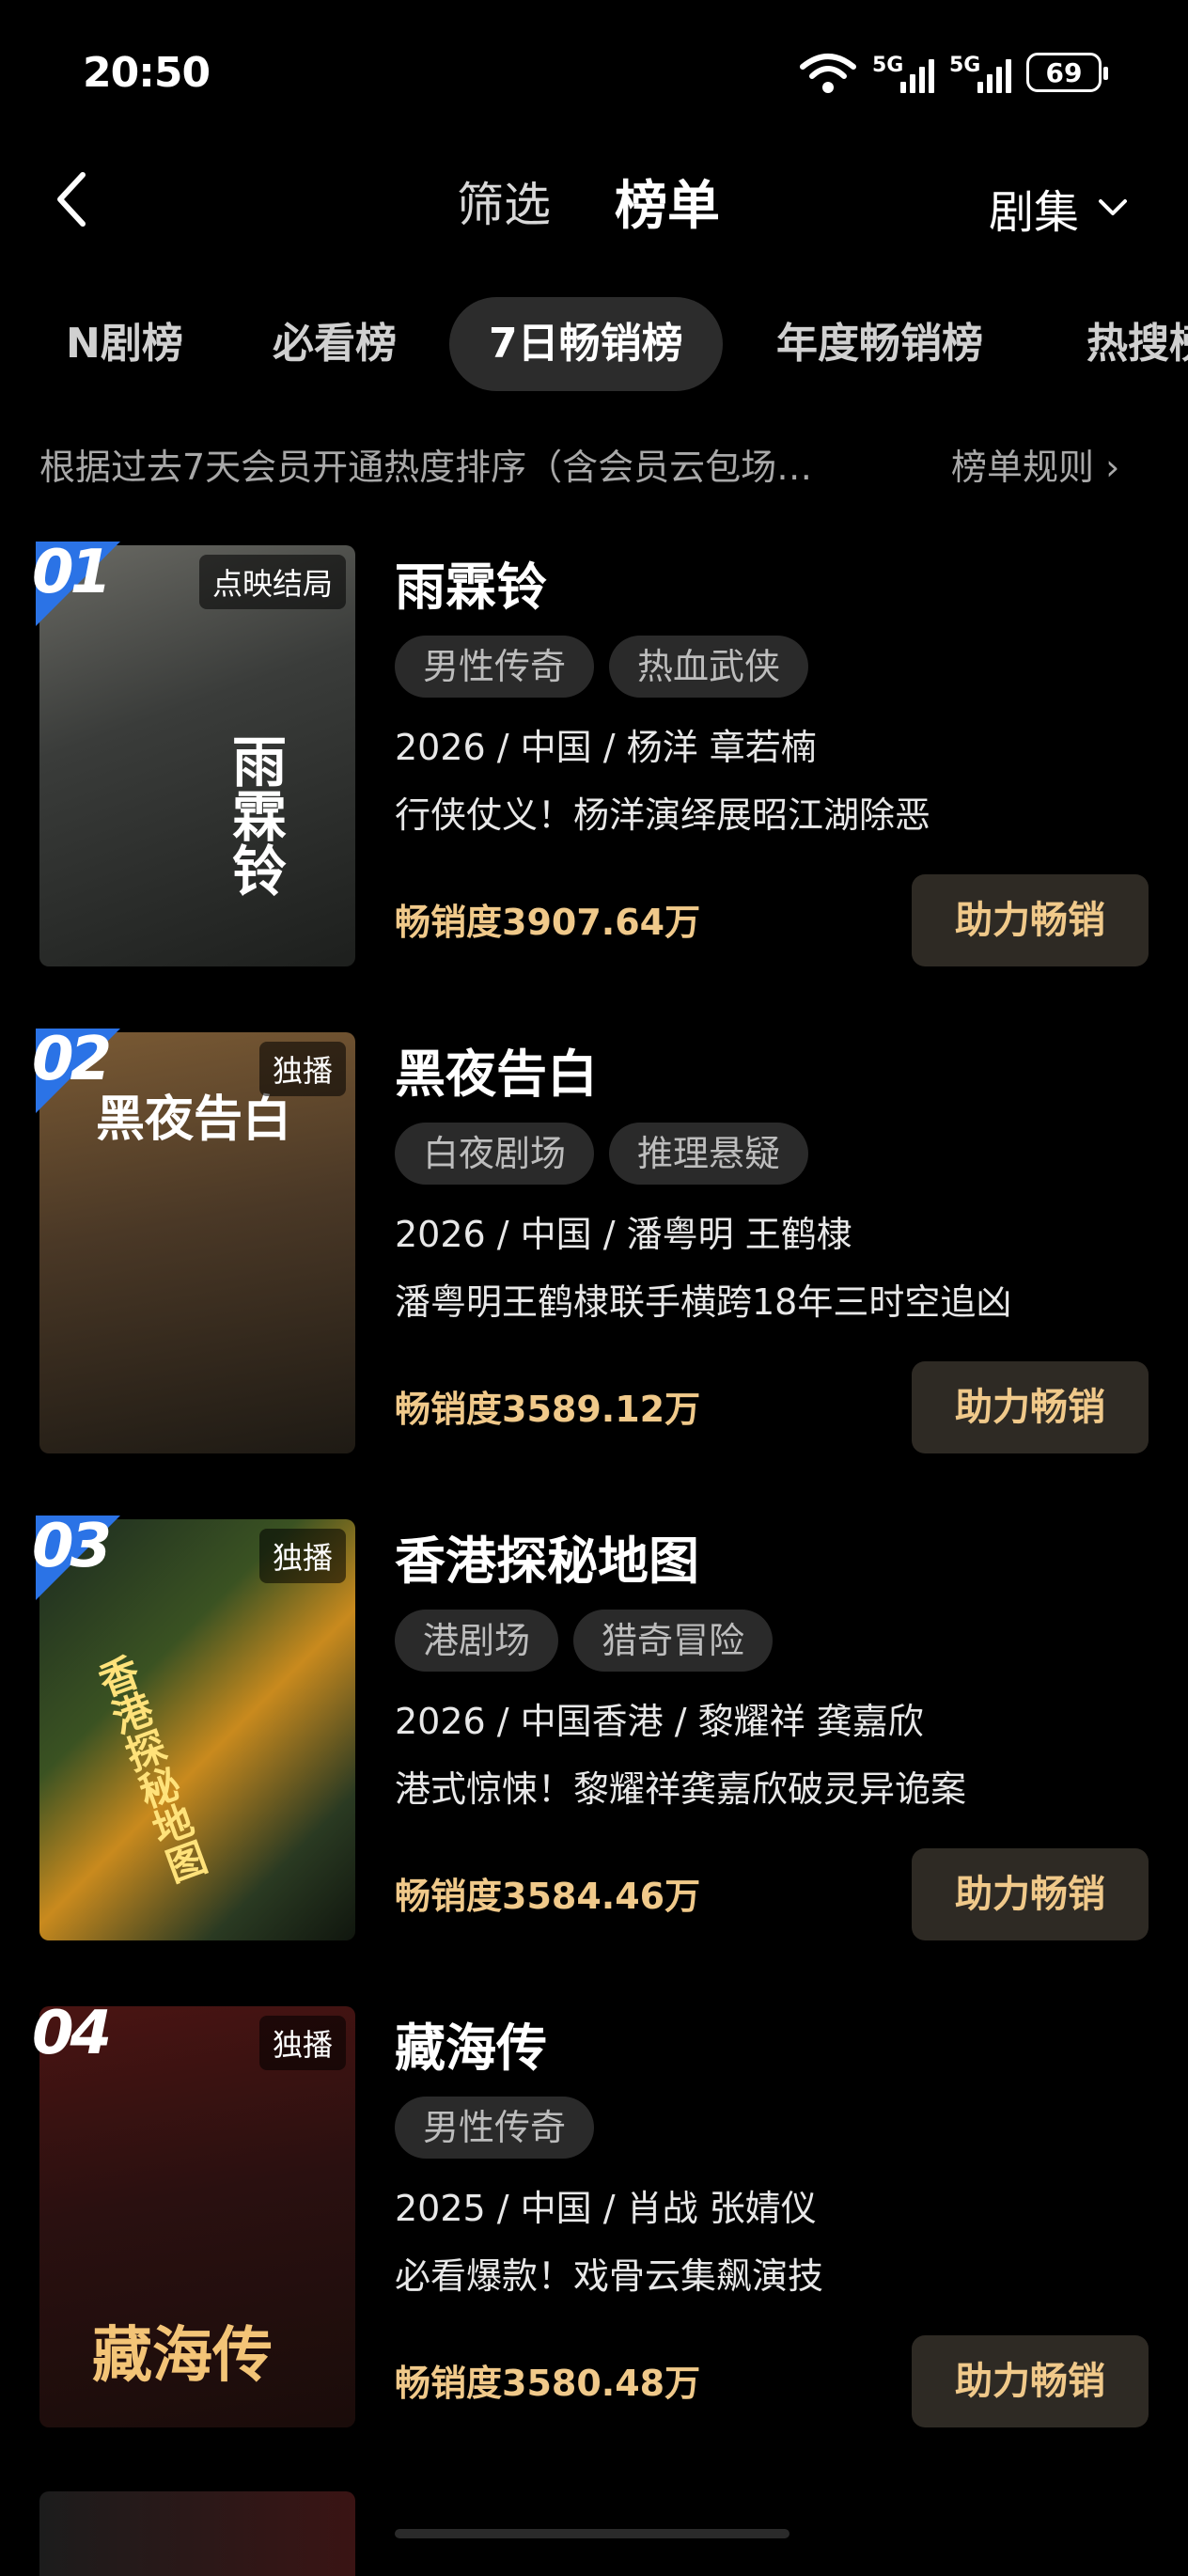  What do you see at coordinates (548, 2384) in the screenshot?
I see `sales-score: 畅销度3580.48万` at bounding box center [548, 2384].